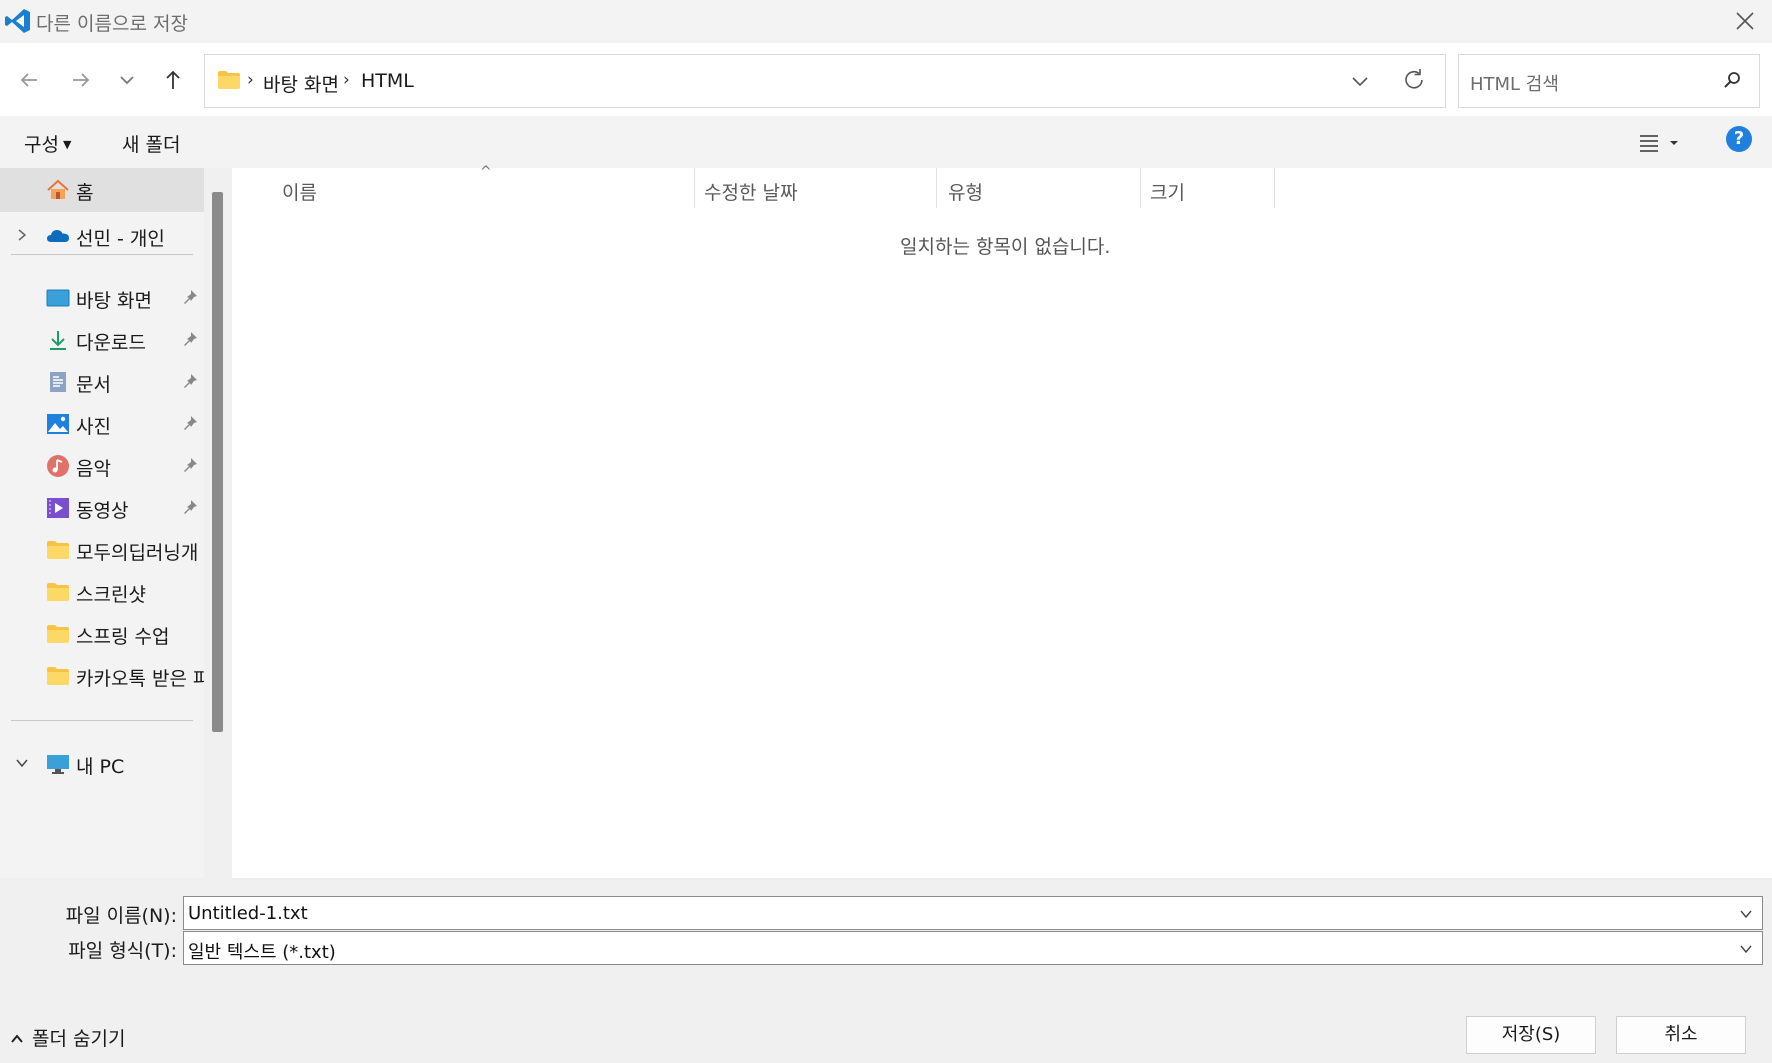 The image size is (1772, 1063). Describe the element at coordinates (58, 508) in the screenshot. I see `video-icon` at that location.